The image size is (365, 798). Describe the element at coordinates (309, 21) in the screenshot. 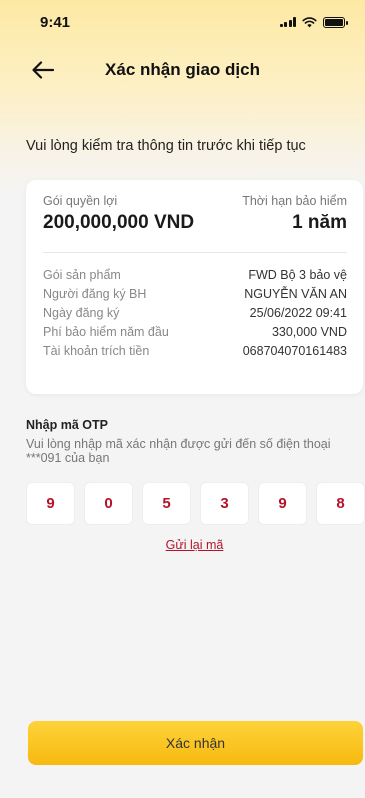

I see `wifi-icon` at that location.